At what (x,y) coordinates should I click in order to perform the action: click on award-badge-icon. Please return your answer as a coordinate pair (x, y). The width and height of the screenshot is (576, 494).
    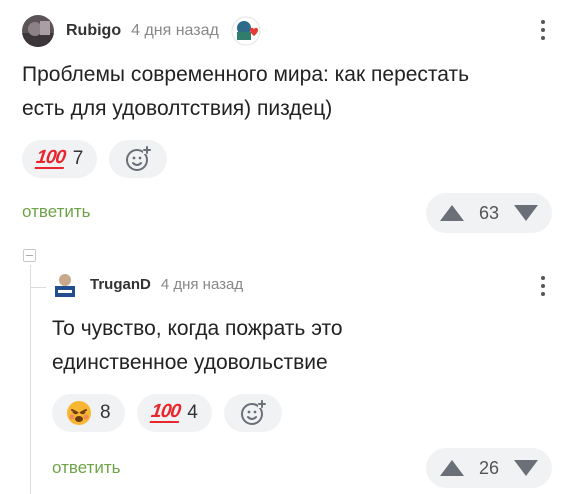
    Looking at the image, I should click on (246, 31).